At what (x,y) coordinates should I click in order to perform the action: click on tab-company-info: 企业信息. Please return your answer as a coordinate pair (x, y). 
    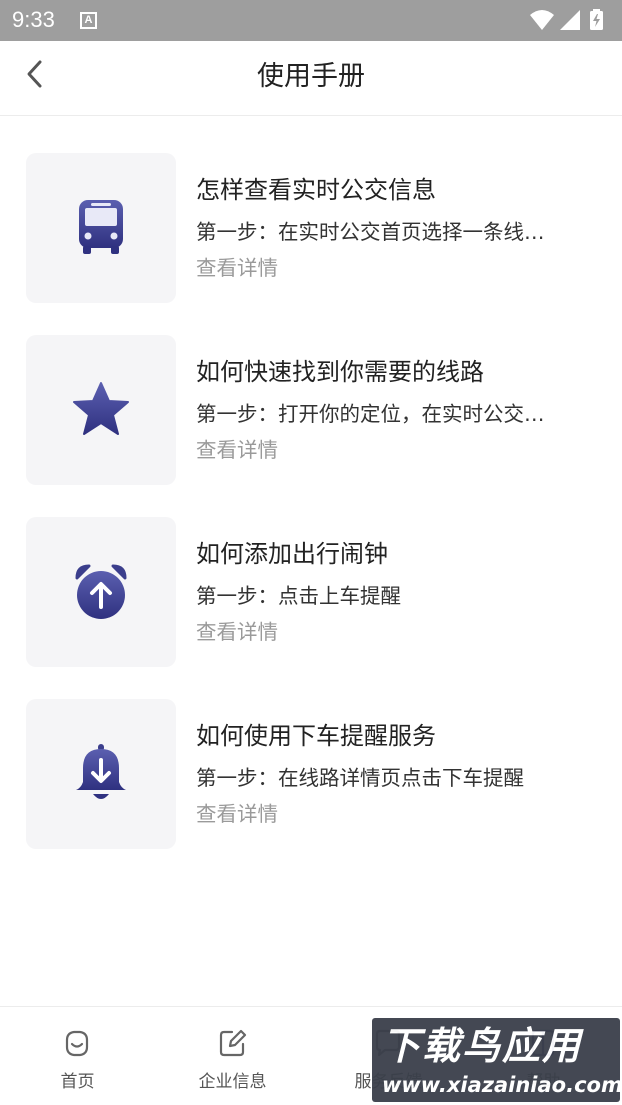
    Looking at the image, I should click on (232, 1056).